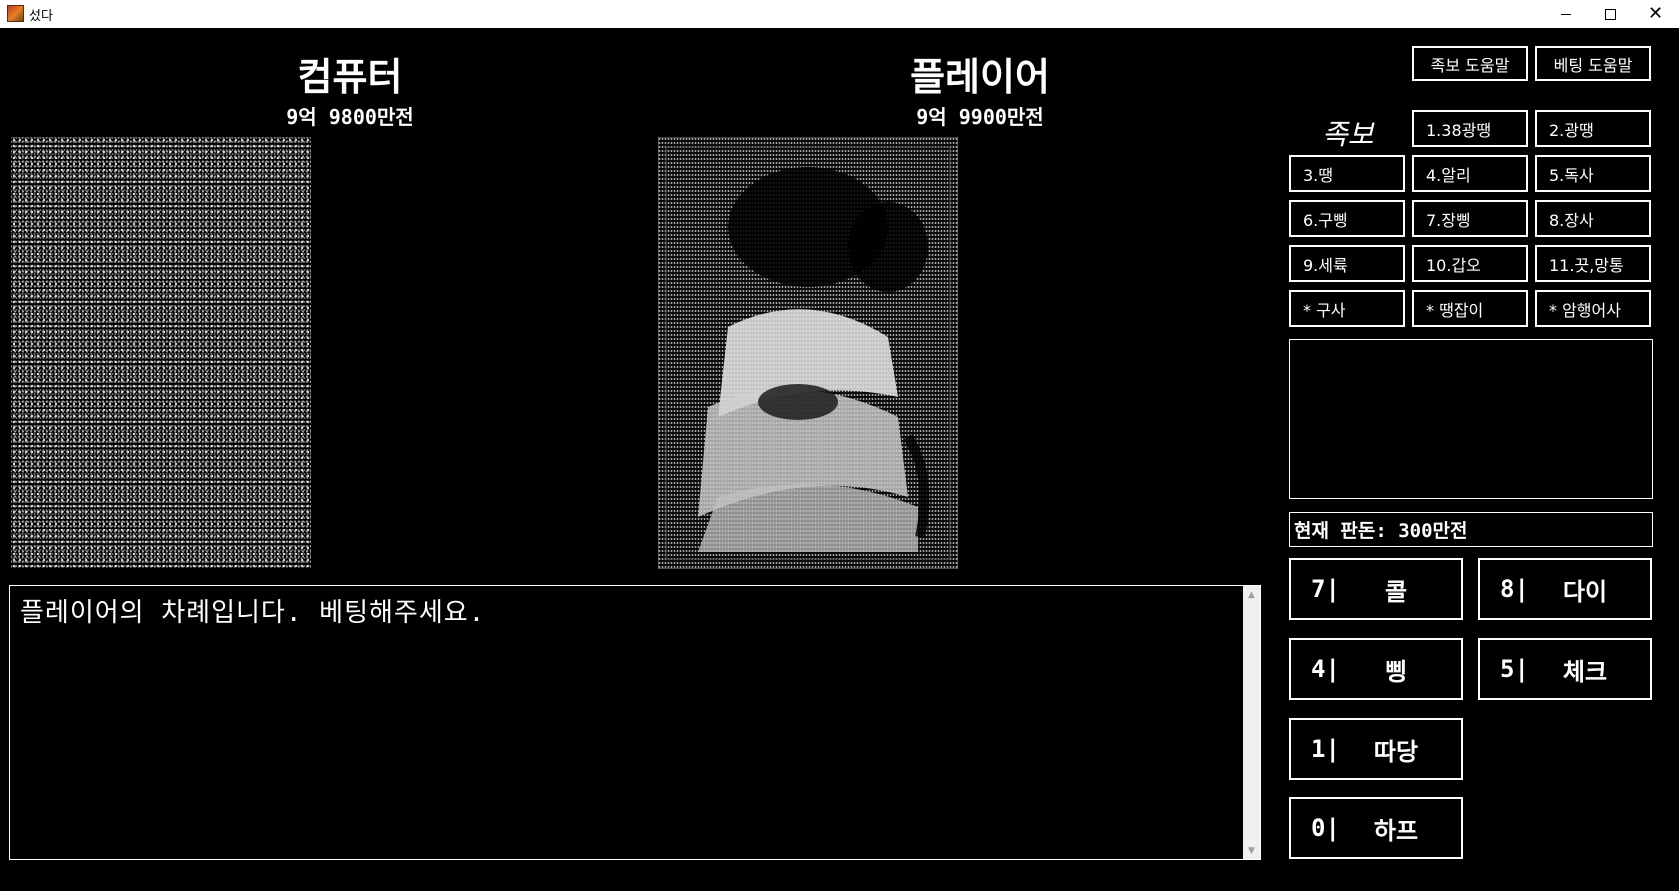  Describe the element at coordinates (1593, 263) in the screenshot. I see `jokbo-item: 11.끗,망통` at that location.